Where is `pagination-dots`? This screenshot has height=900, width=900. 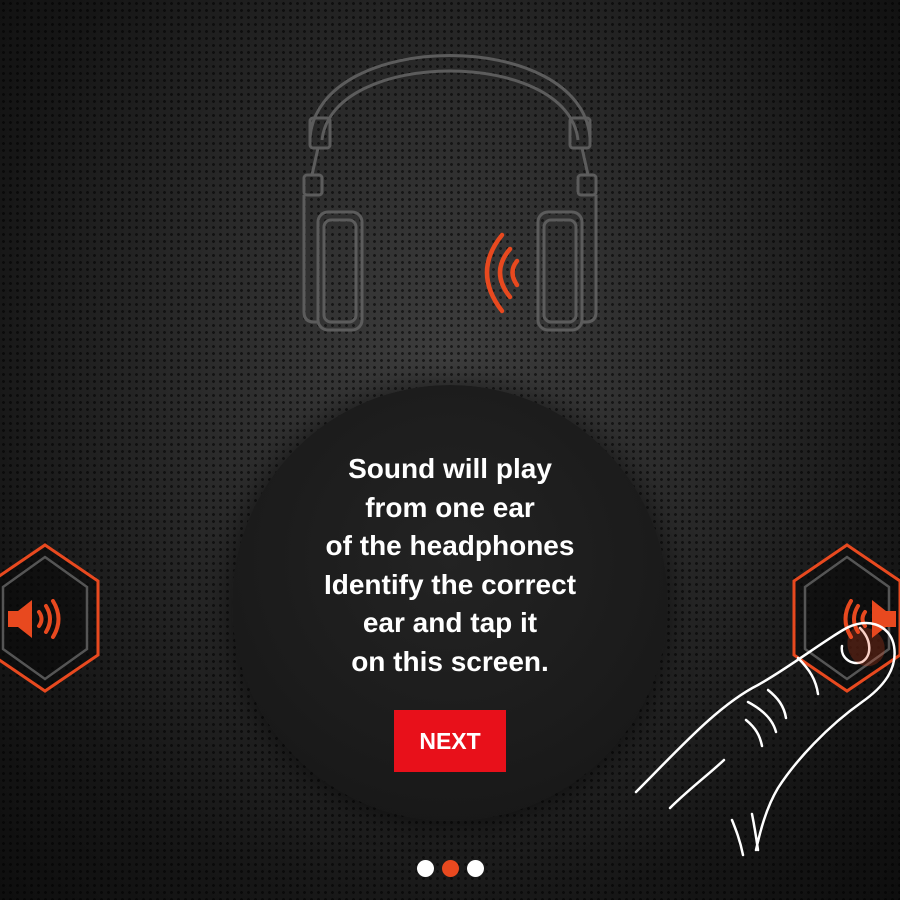 pagination-dots is located at coordinates (450, 868).